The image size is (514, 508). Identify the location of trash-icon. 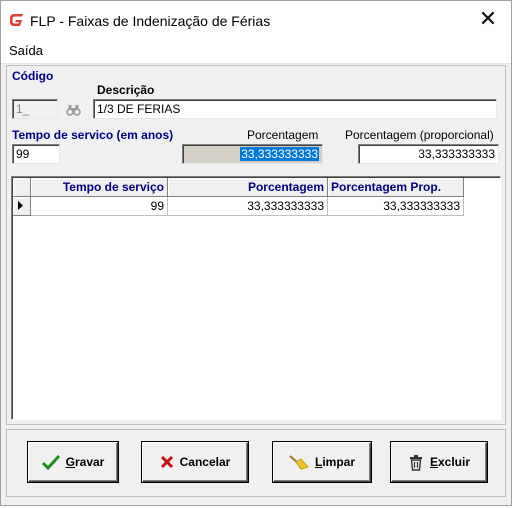
(416, 462).